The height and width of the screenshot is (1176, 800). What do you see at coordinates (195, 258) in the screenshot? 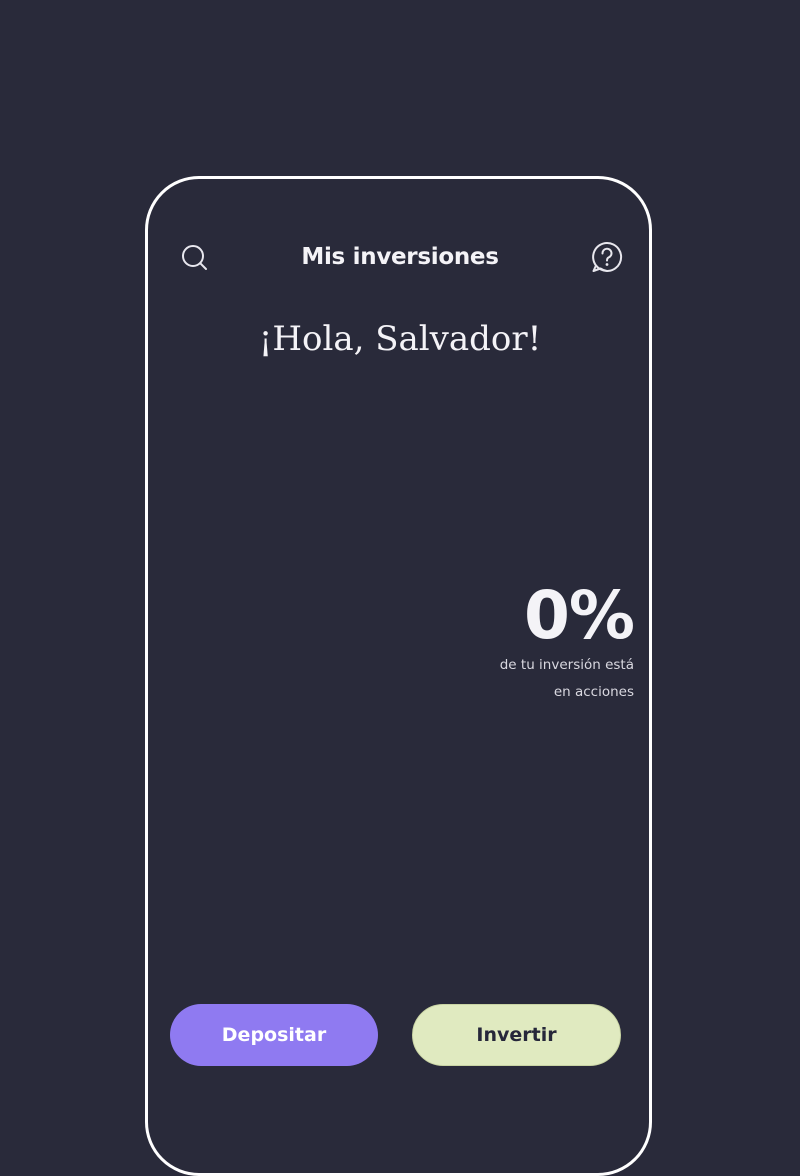
I see `search-icon` at bounding box center [195, 258].